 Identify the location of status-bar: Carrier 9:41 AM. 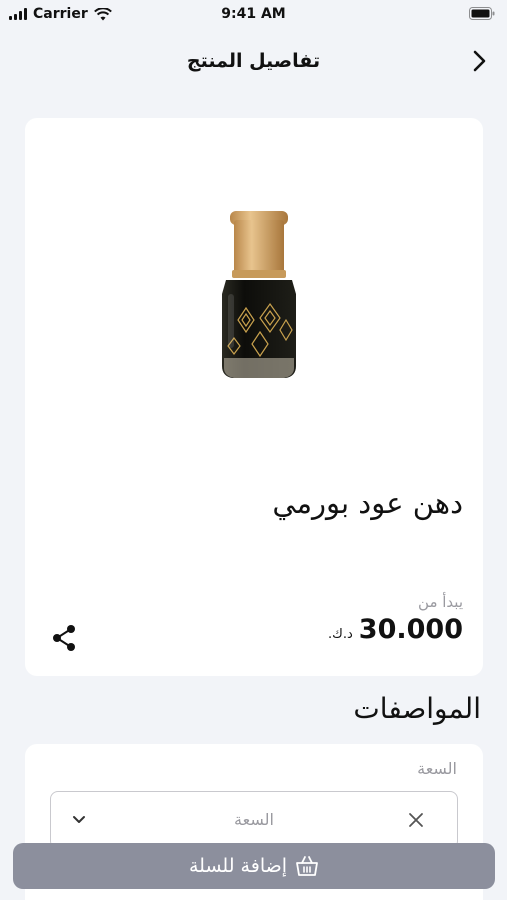
(253, 15).